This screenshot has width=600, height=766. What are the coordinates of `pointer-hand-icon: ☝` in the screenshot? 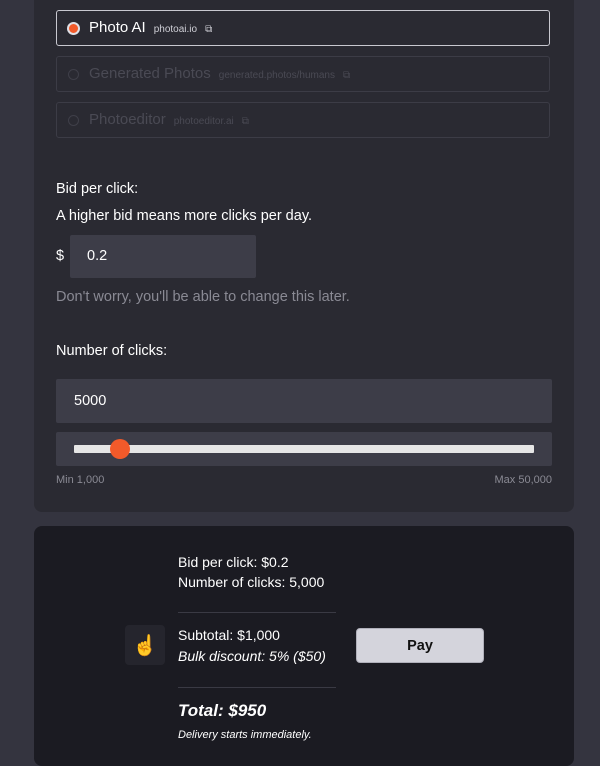 It's located at (145, 645).